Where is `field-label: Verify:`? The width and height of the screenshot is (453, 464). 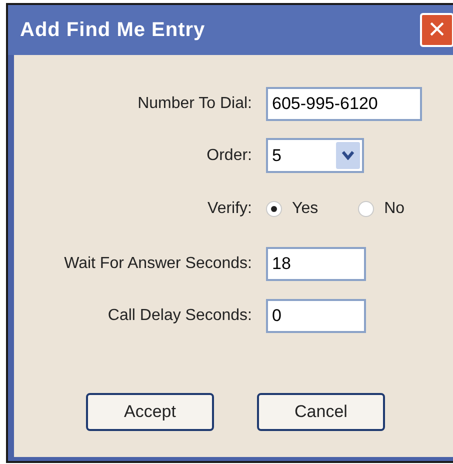 field-label: Verify: is located at coordinates (229, 208).